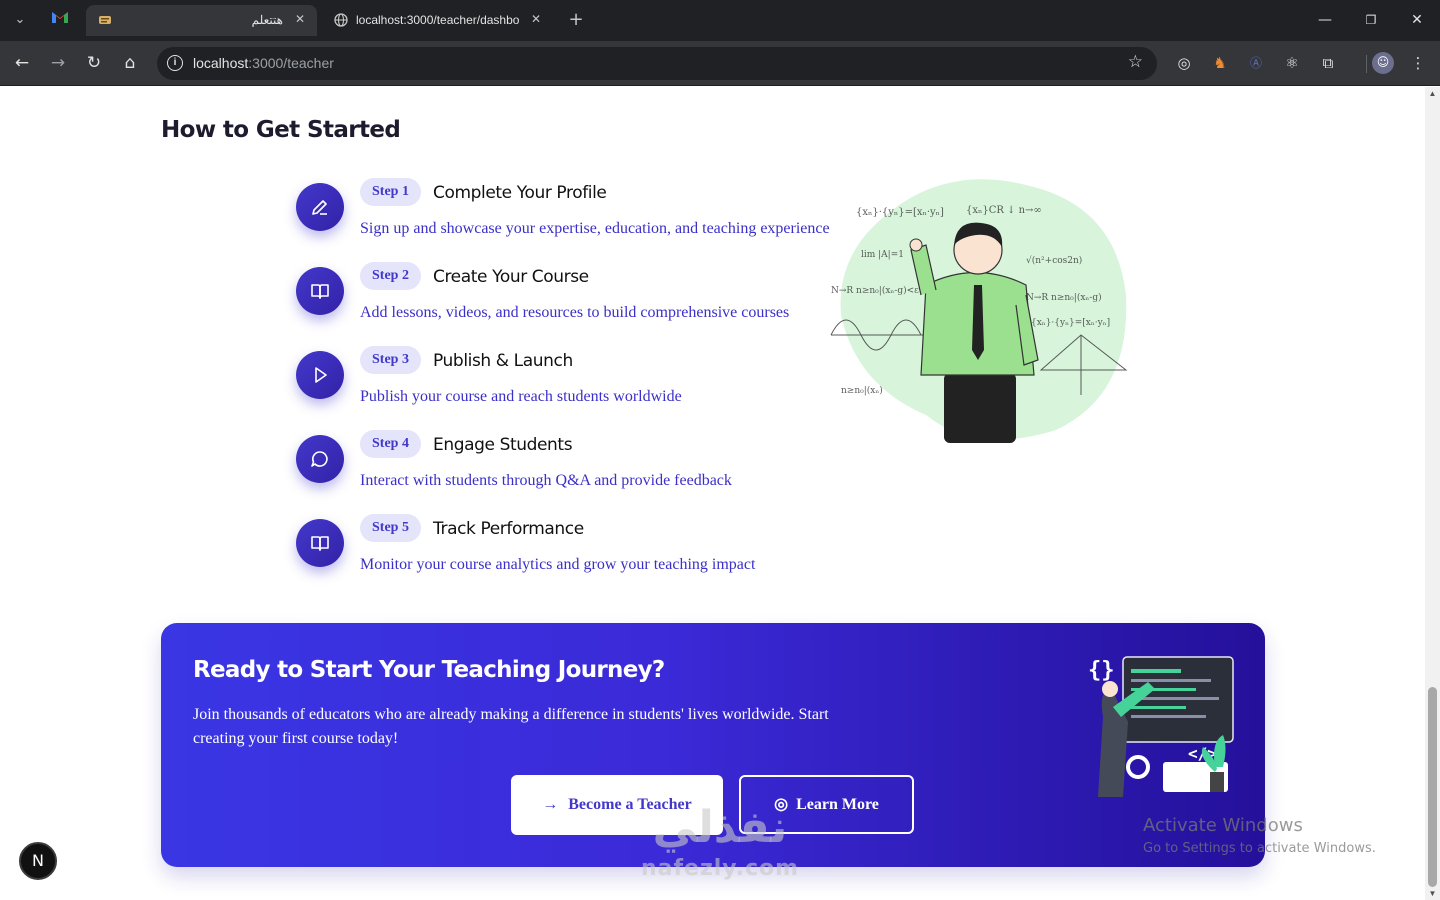 This screenshot has height=900, width=1440. What do you see at coordinates (1223, 825) in the screenshot?
I see `activate-title: Activate Windows` at bounding box center [1223, 825].